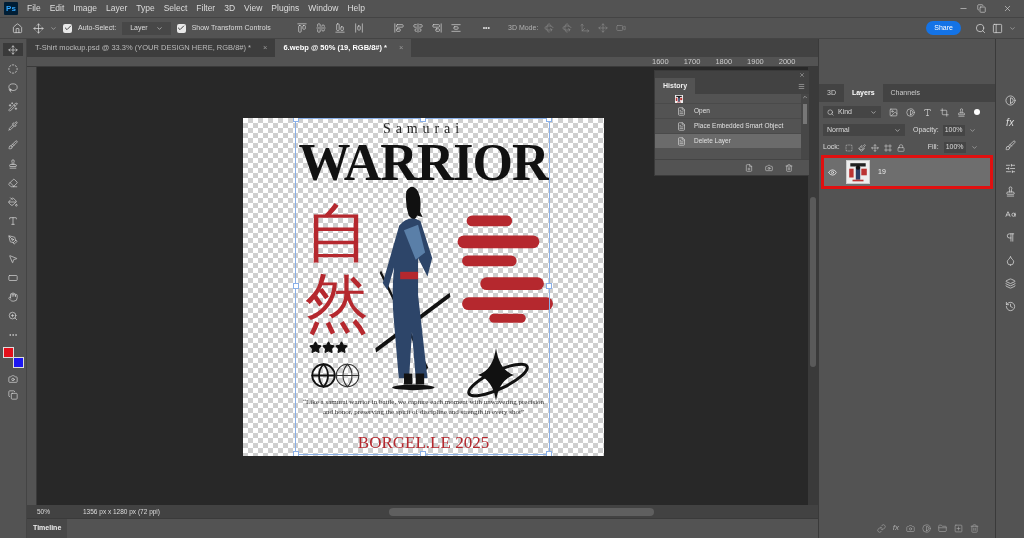 This screenshot has width=1024, height=538. What do you see at coordinates (881, 528) in the screenshot?
I see `link-icon` at bounding box center [881, 528].